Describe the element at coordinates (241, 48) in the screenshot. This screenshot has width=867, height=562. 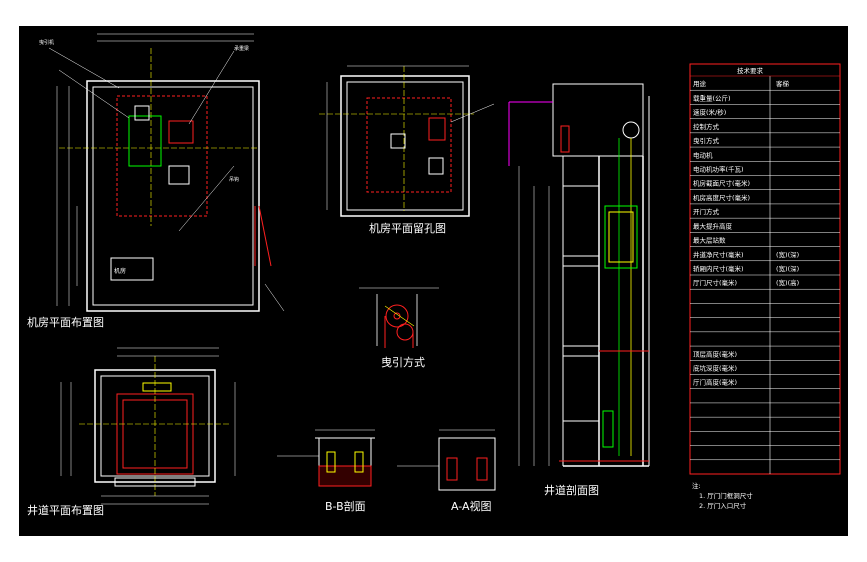
I see `steel-beam-label: 承重梁` at that location.